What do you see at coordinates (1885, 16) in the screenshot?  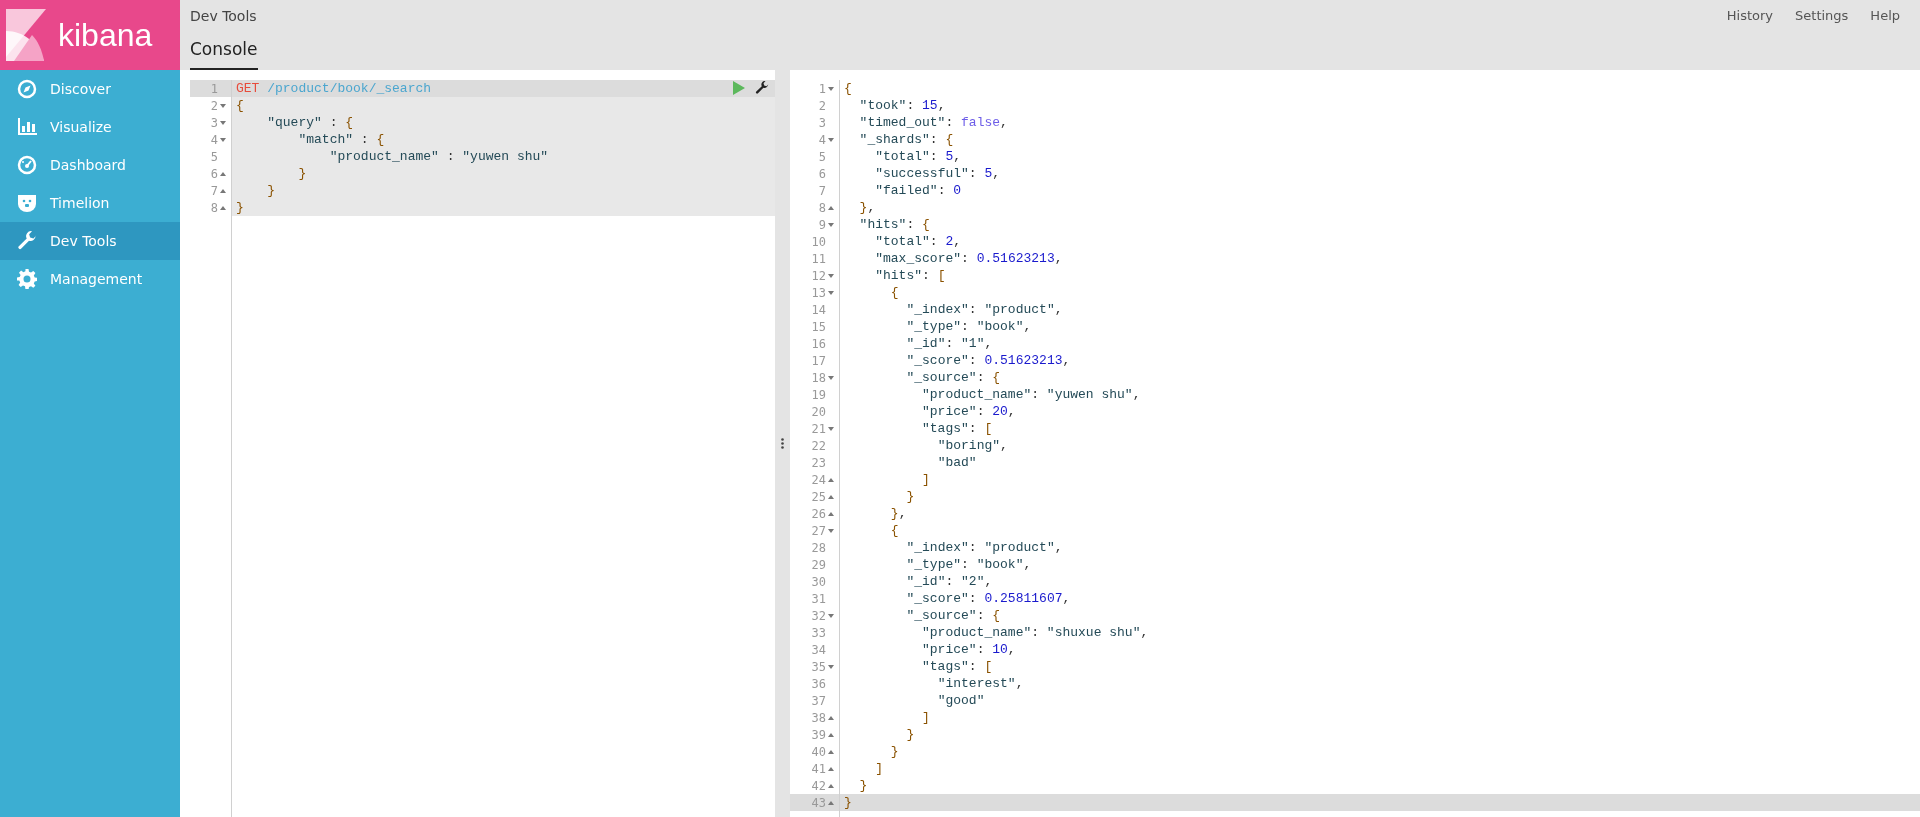 I see `header-link: Help` at bounding box center [1885, 16].